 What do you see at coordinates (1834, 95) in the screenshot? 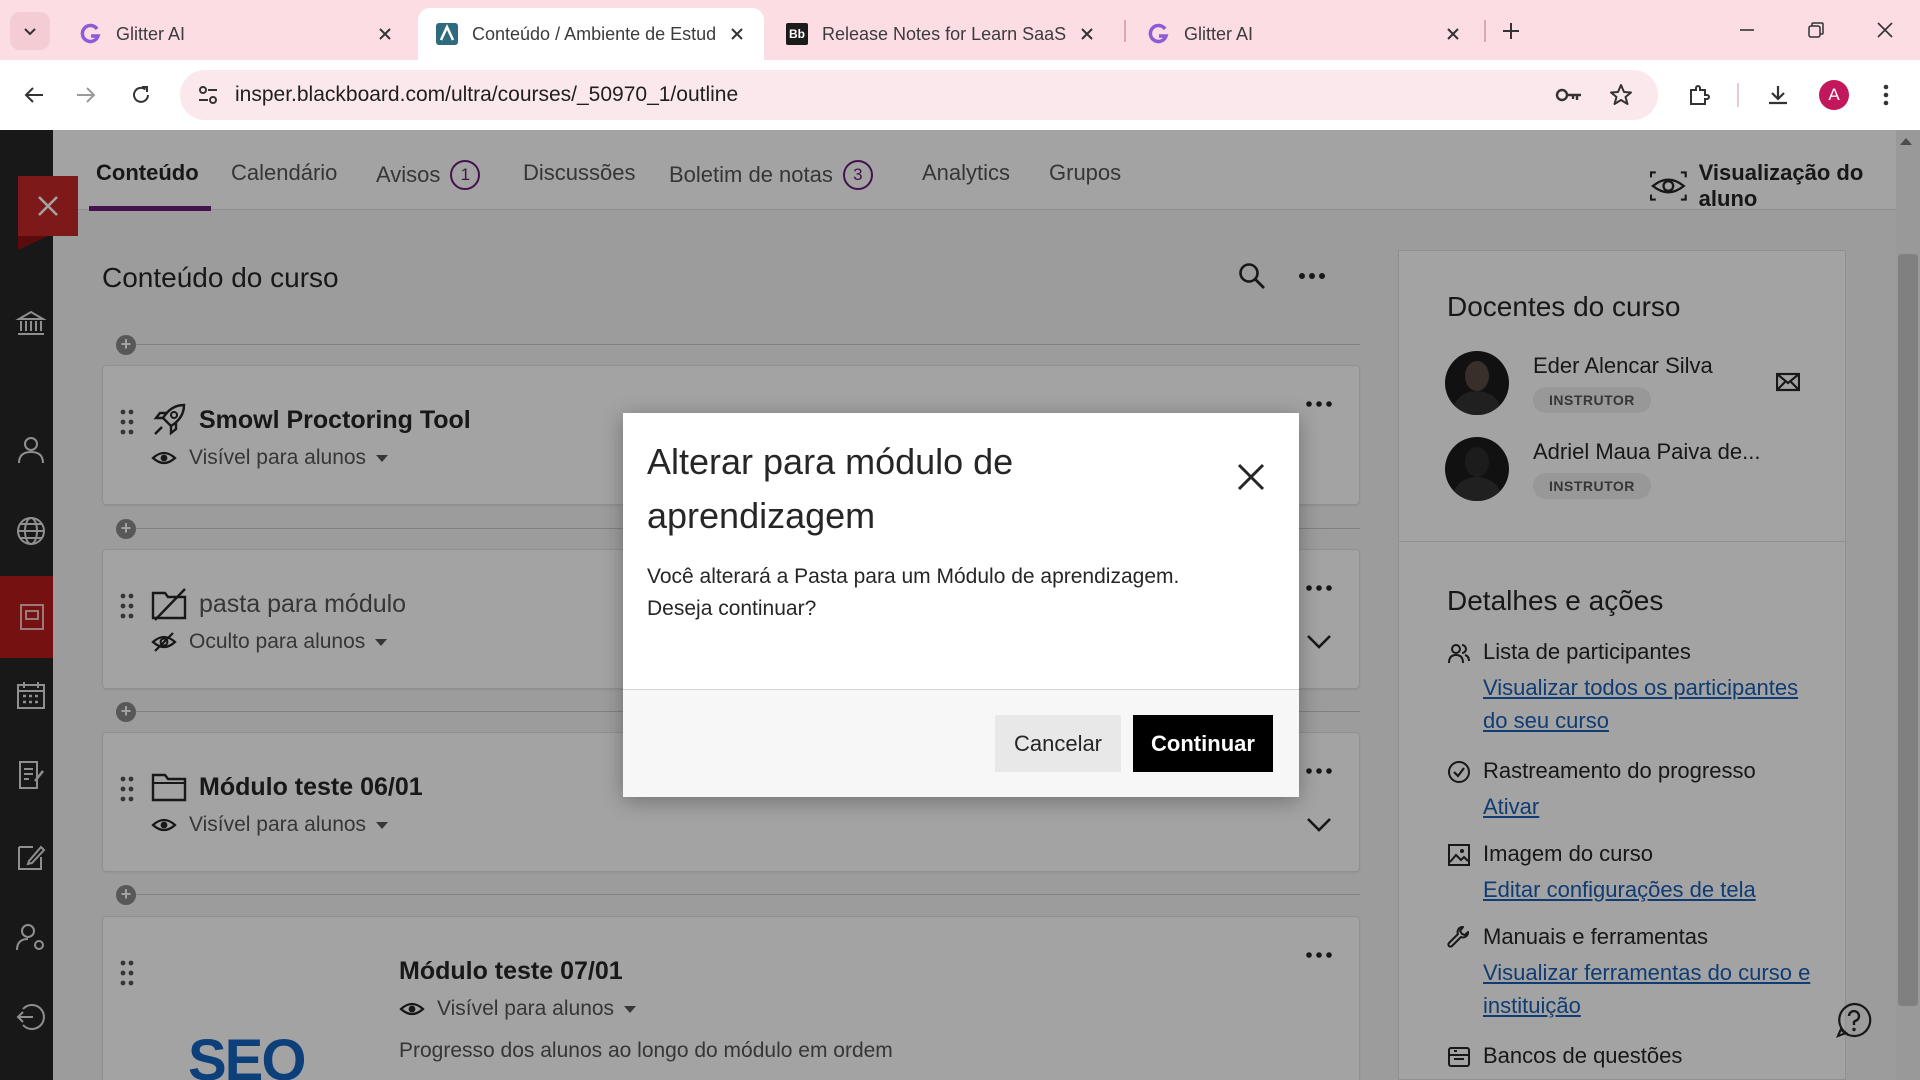
I see `profile-avatar: A` at bounding box center [1834, 95].